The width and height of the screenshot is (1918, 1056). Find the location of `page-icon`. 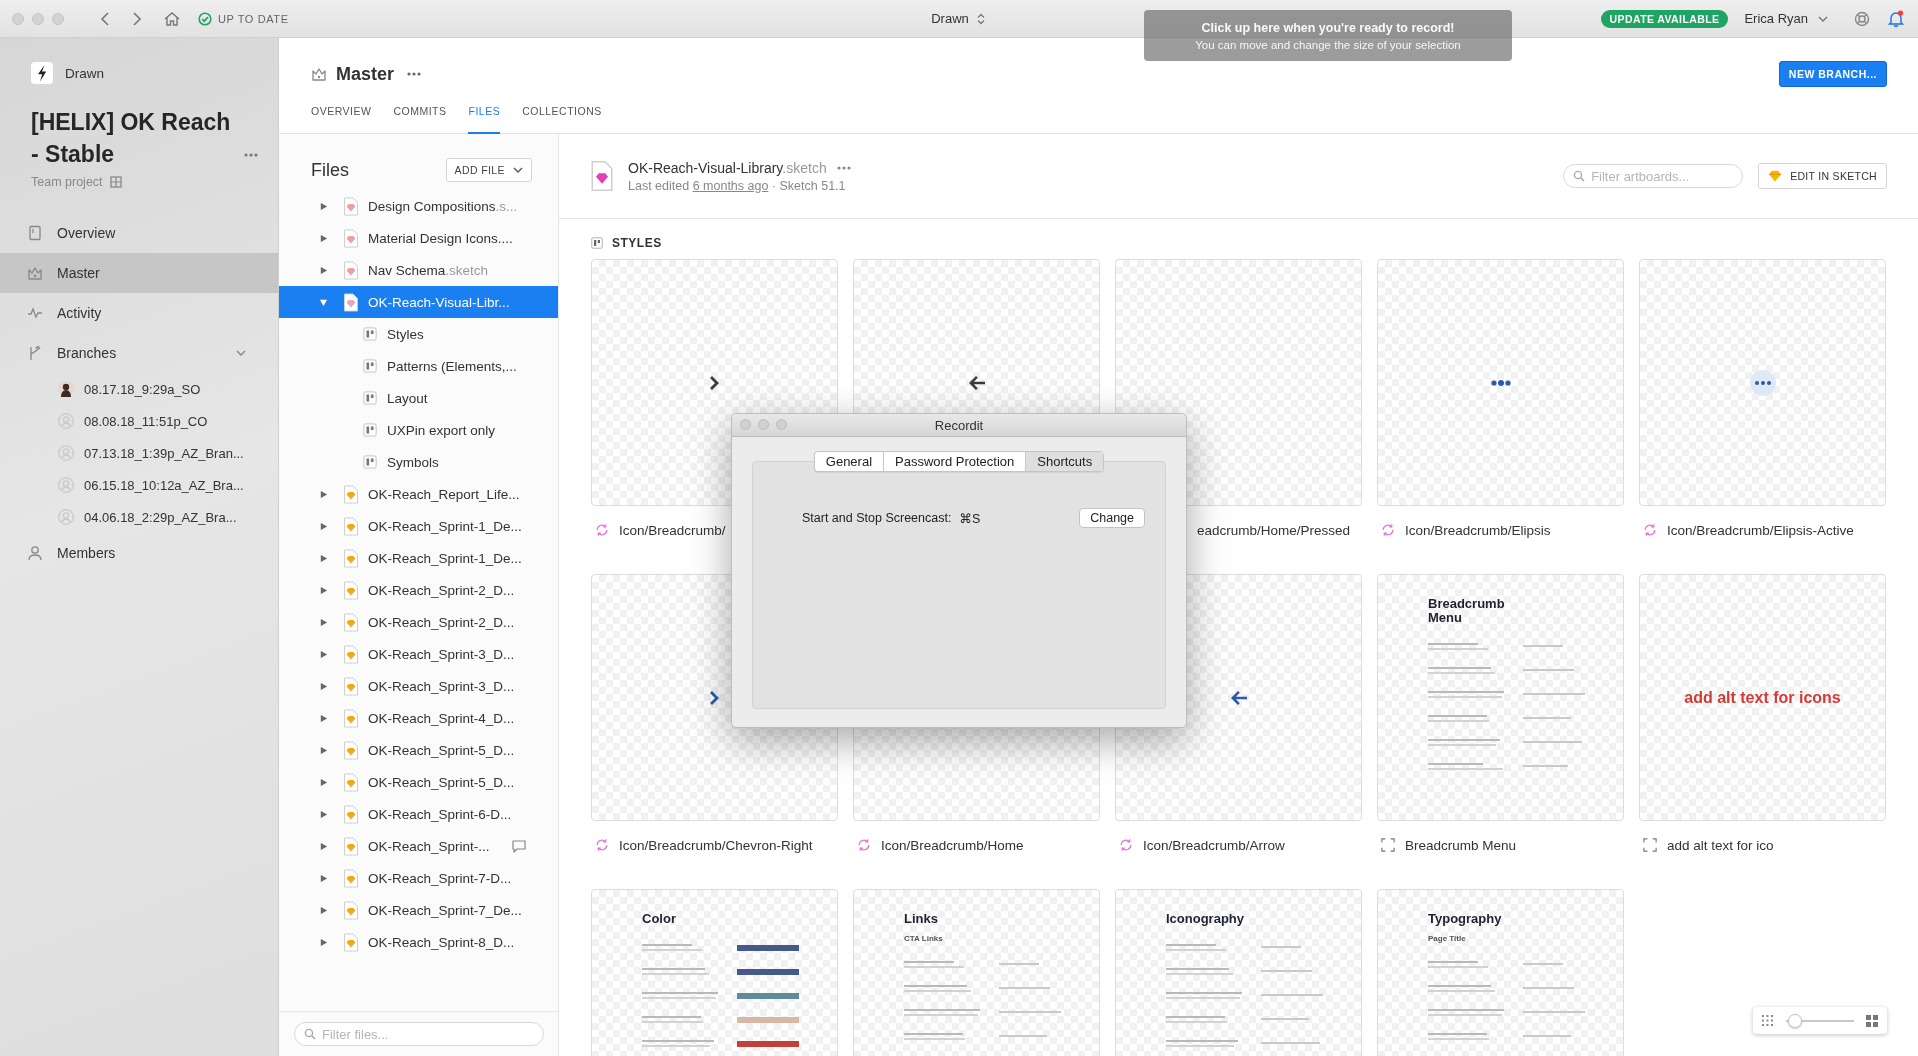

page-icon is located at coordinates (370, 398).